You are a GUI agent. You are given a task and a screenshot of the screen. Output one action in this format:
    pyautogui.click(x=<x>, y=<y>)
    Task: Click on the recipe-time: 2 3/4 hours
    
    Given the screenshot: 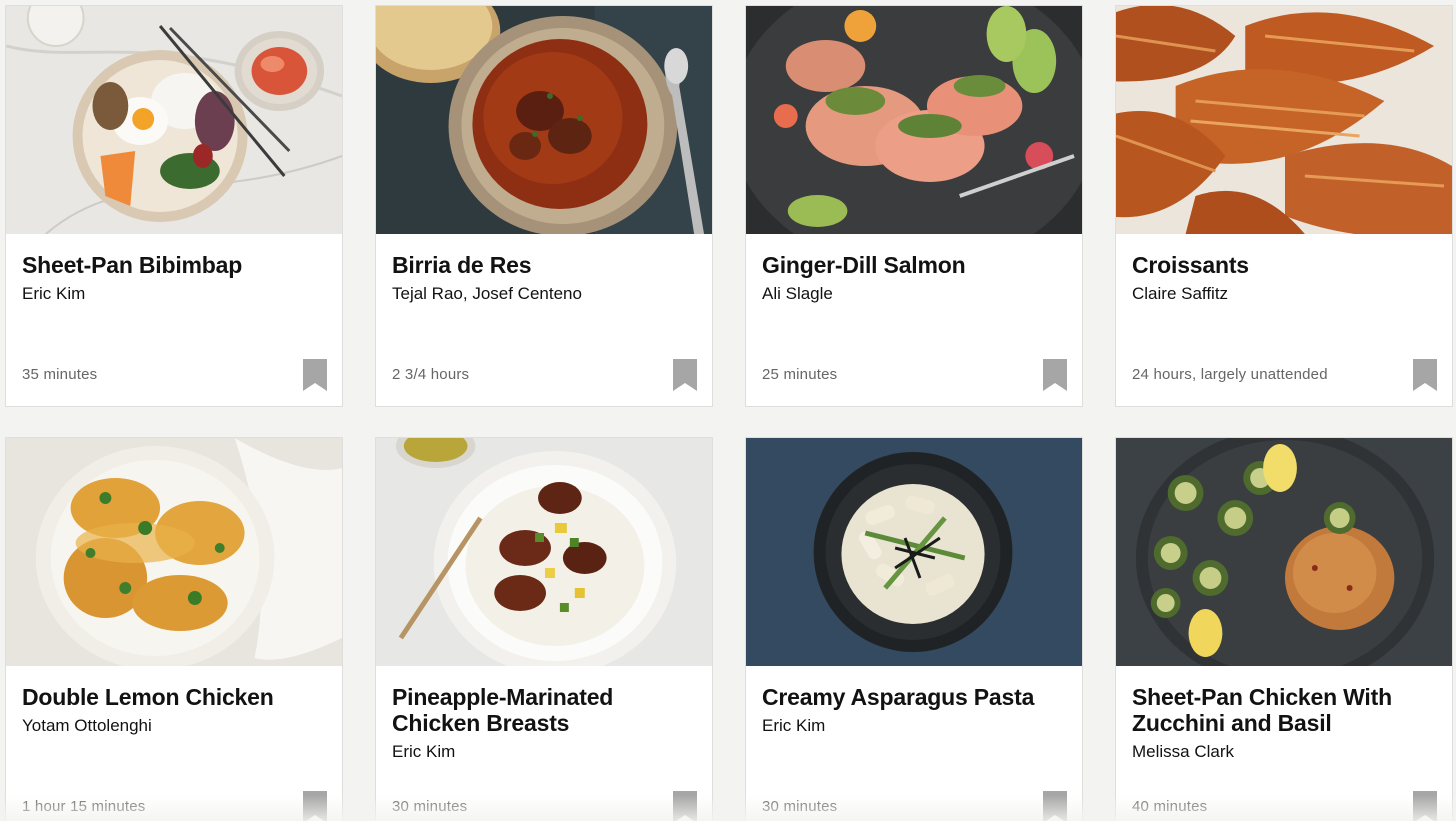 What is the action you would take?
    pyautogui.click(x=431, y=374)
    